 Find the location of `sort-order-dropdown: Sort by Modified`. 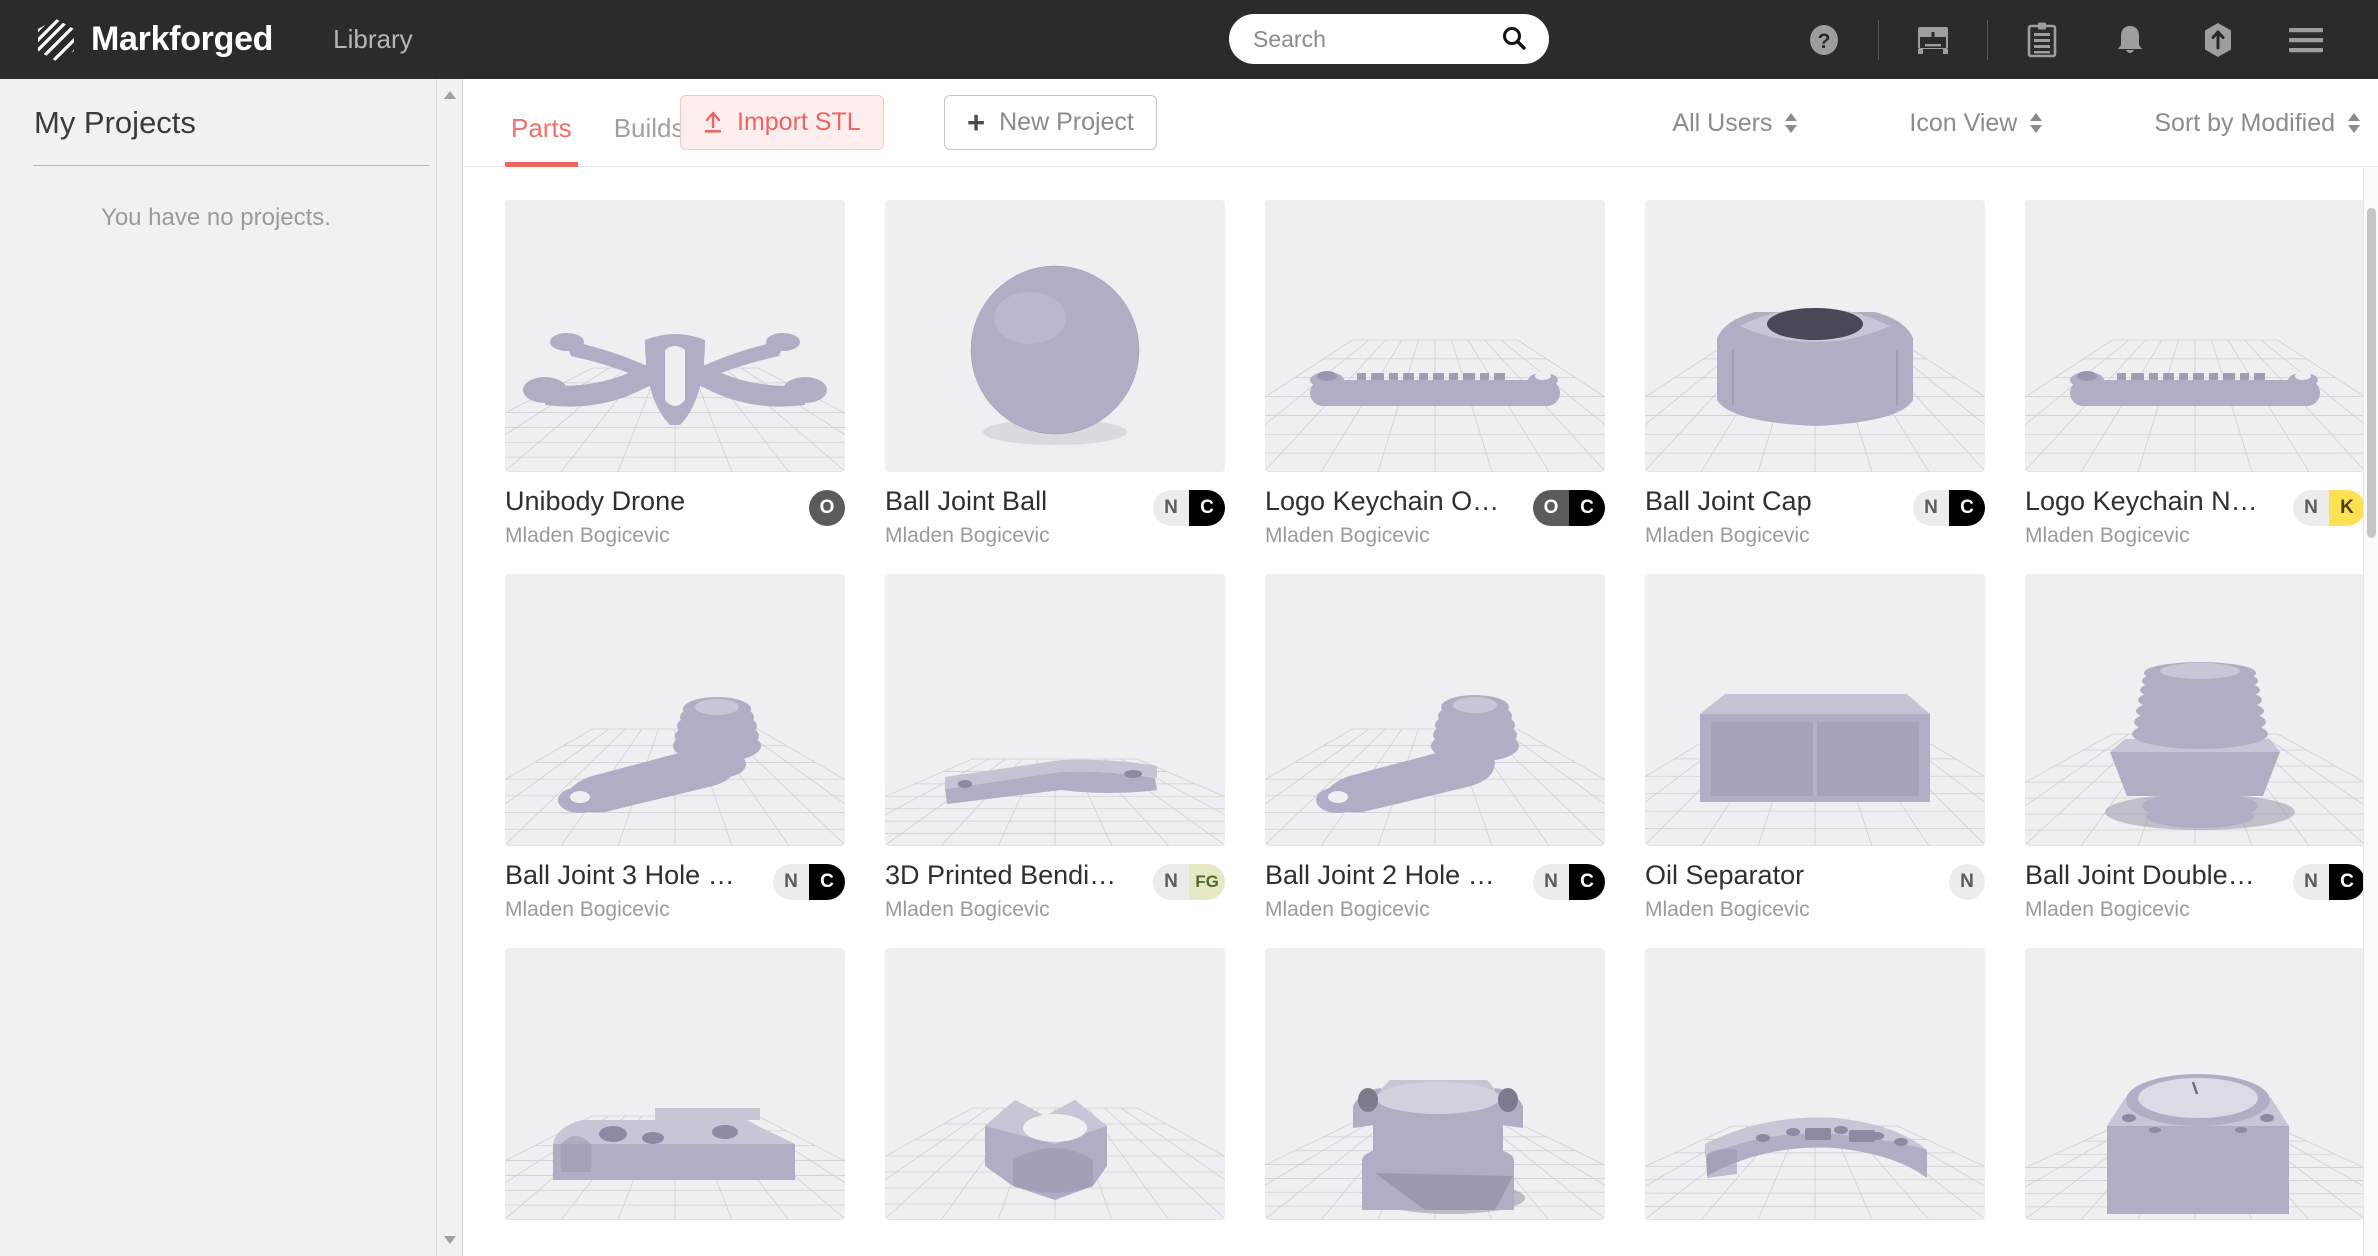

sort-order-dropdown: Sort by Modified is located at coordinates (2257, 123).